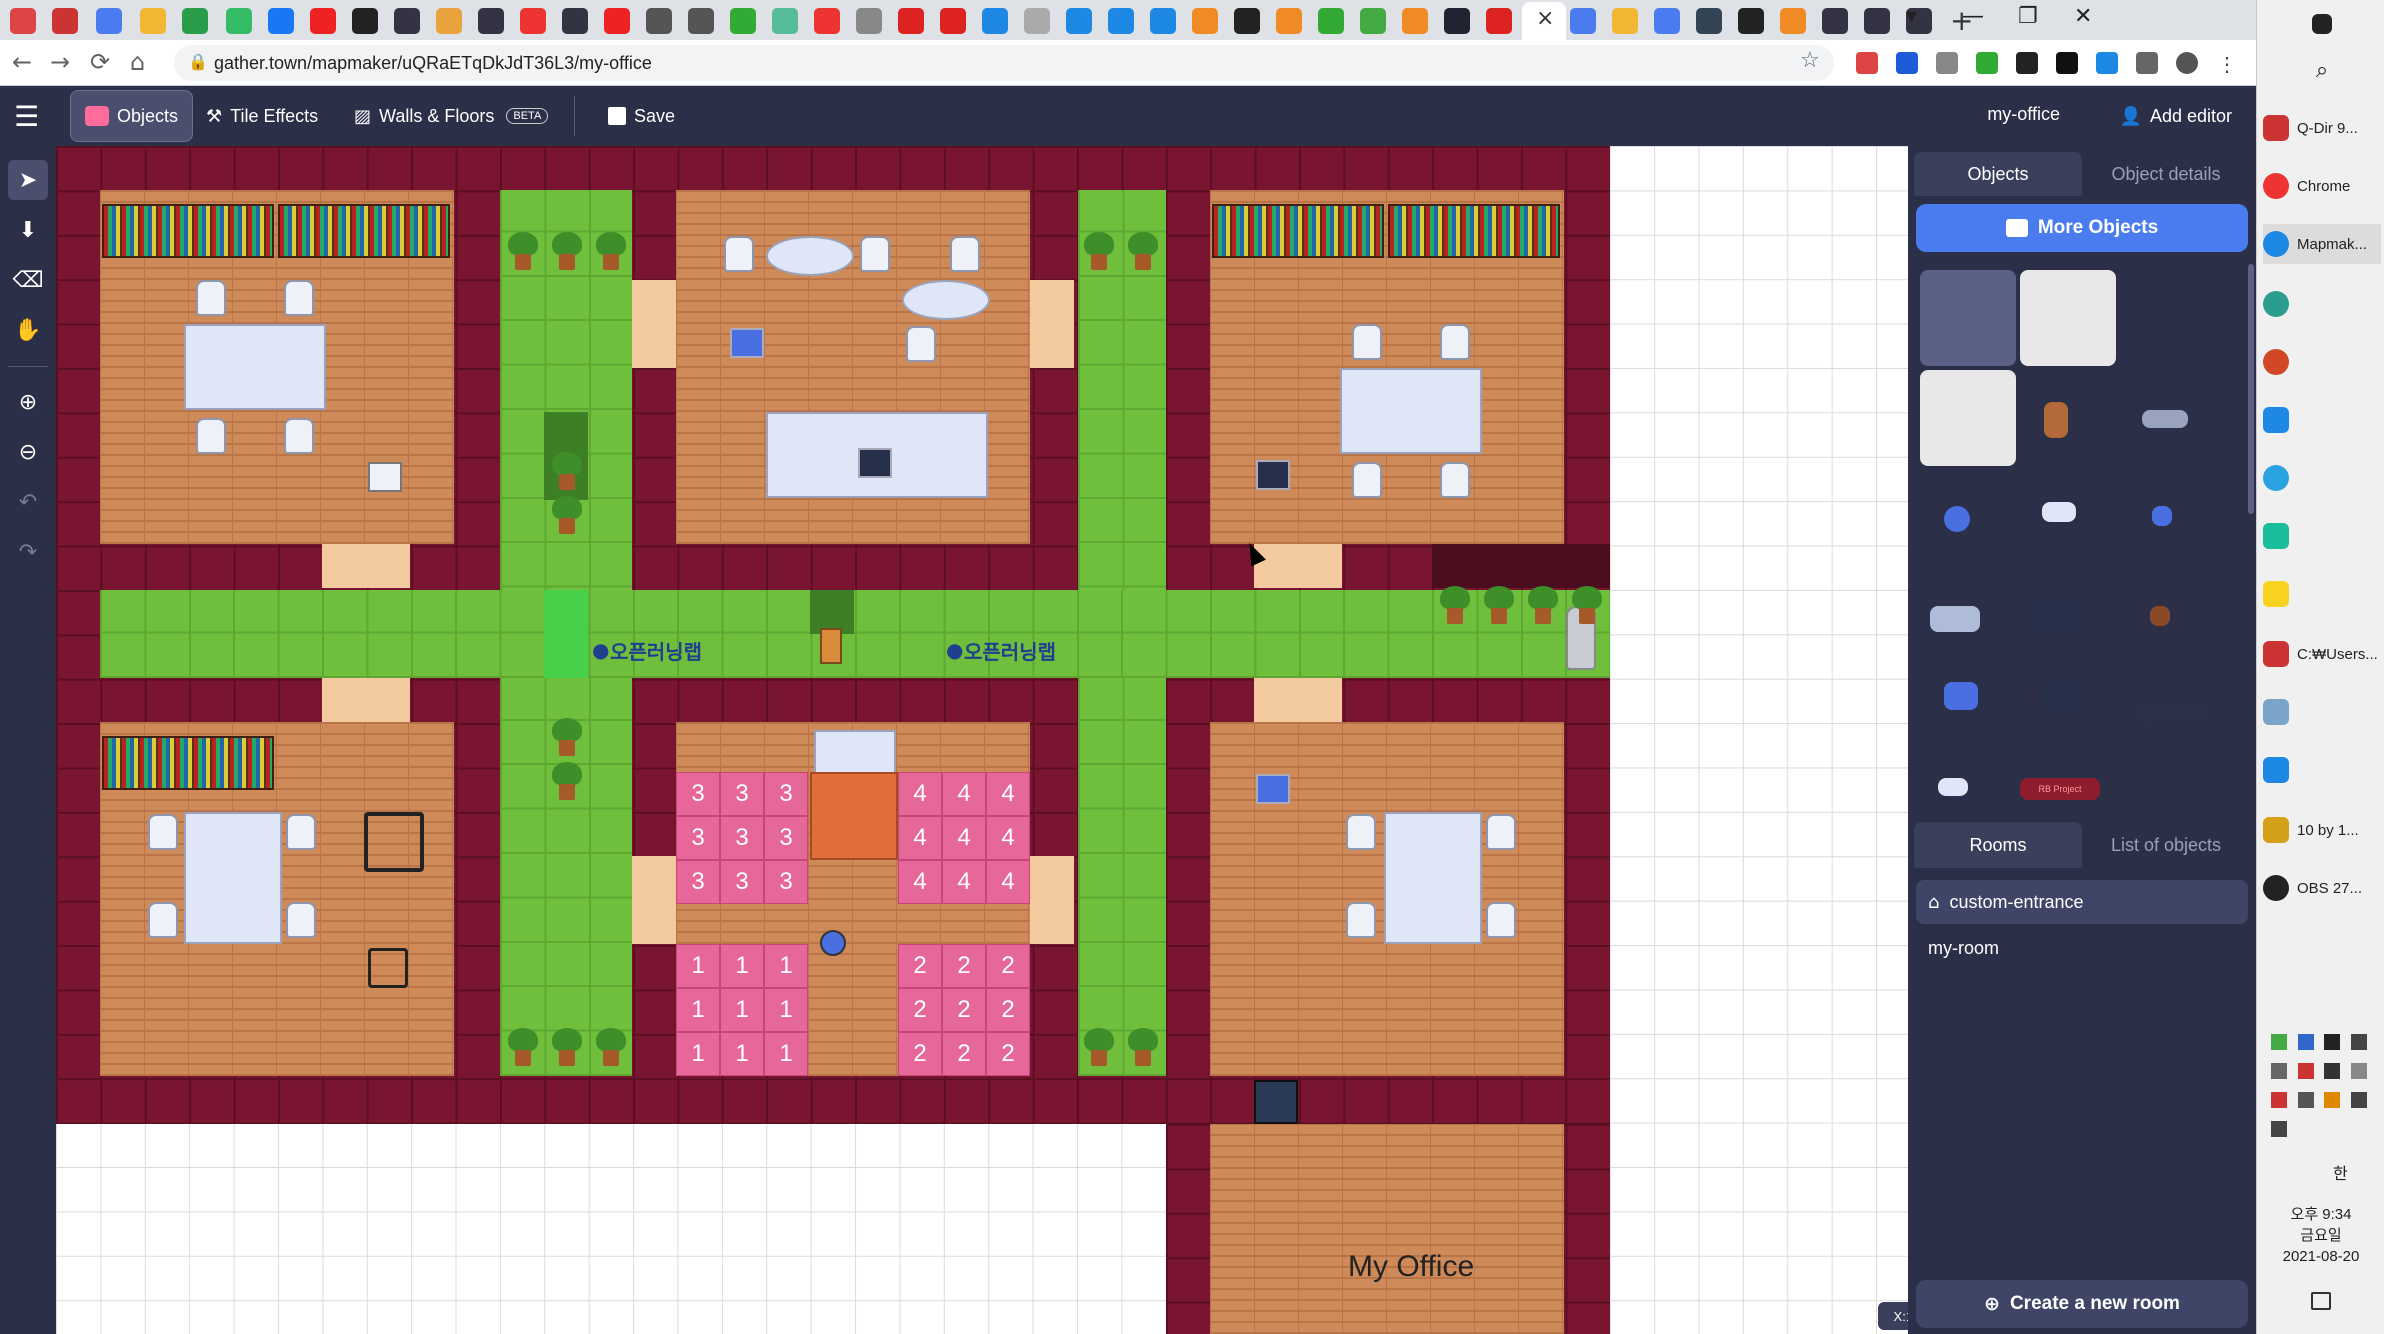 Image resolution: width=2384 pixels, height=1334 pixels. Describe the element at coordinates (2321, 1301) in the screenshot. I see `notification-icon` at that location.